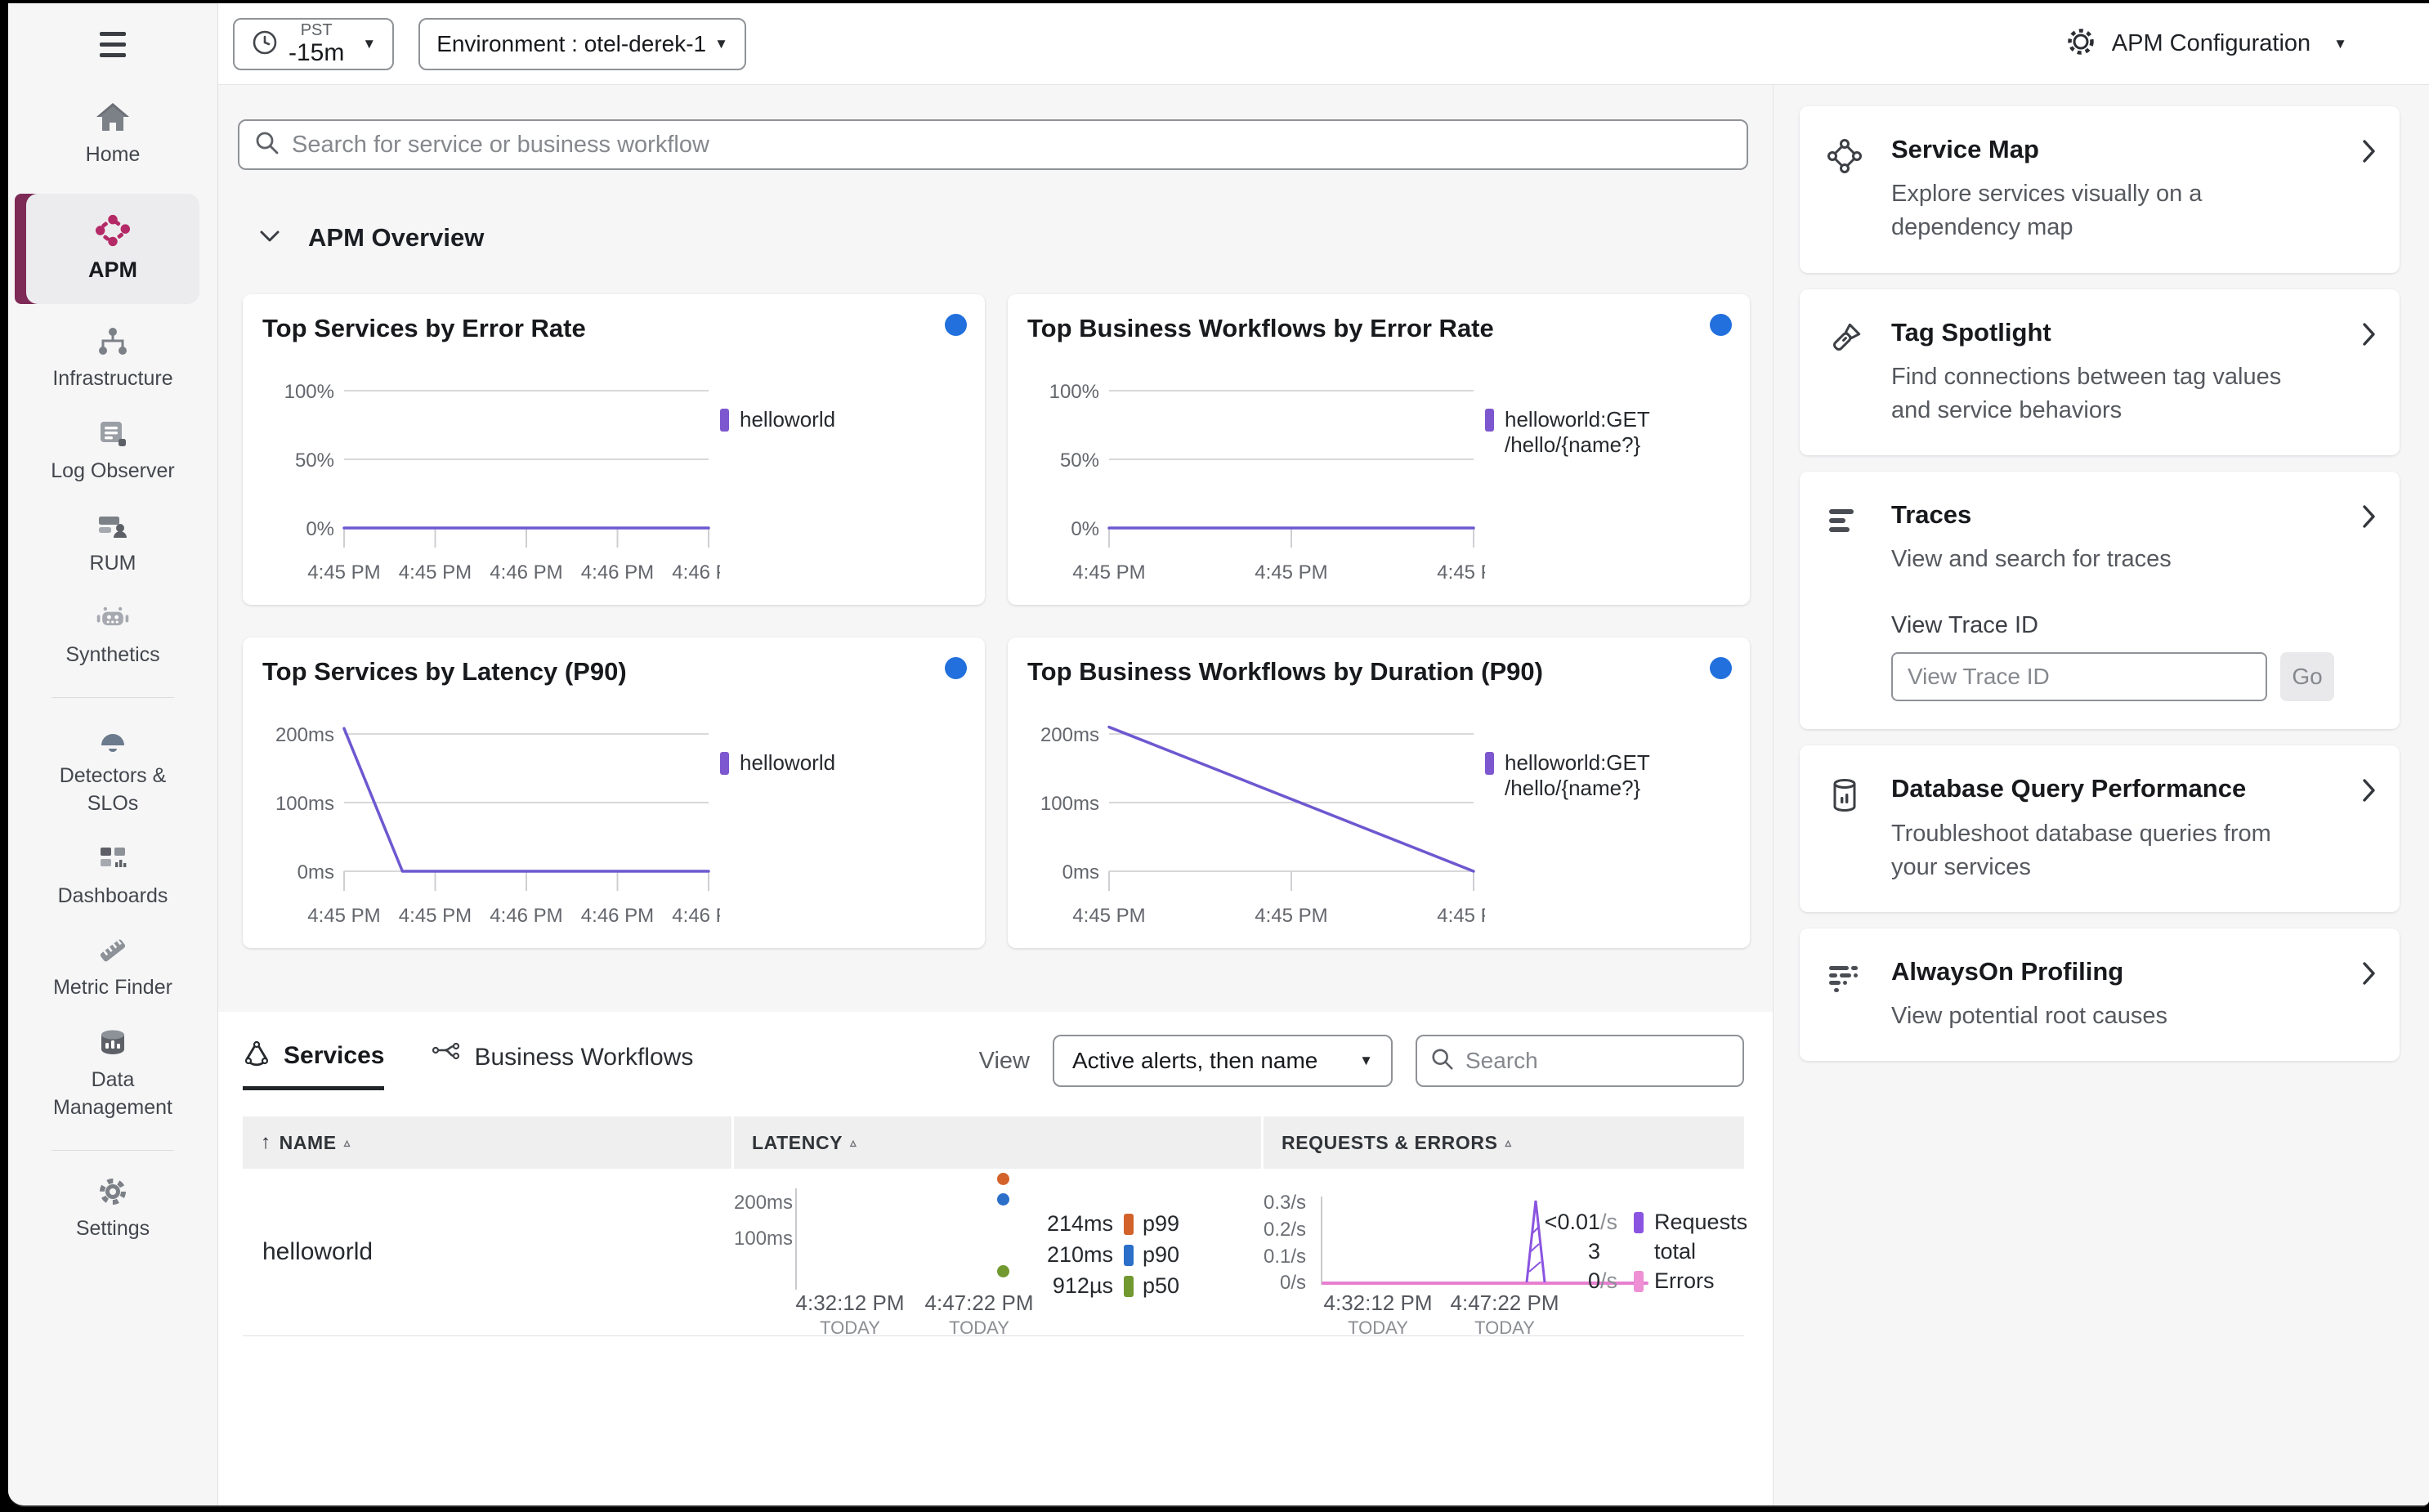 This screenshot has width=2429, height=1512. What do you see at coordinates (113, 1209) in the screenshot?
I see `sidebar-item-settings: Settings` at bounding box center [113, 1209].